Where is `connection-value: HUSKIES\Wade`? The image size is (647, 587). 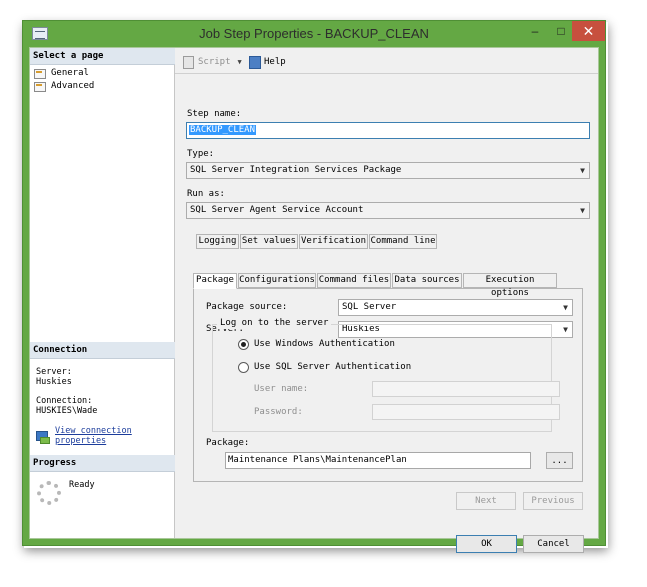
connection-value: HUSKIES\Wade is located at coordinates (67, 411).